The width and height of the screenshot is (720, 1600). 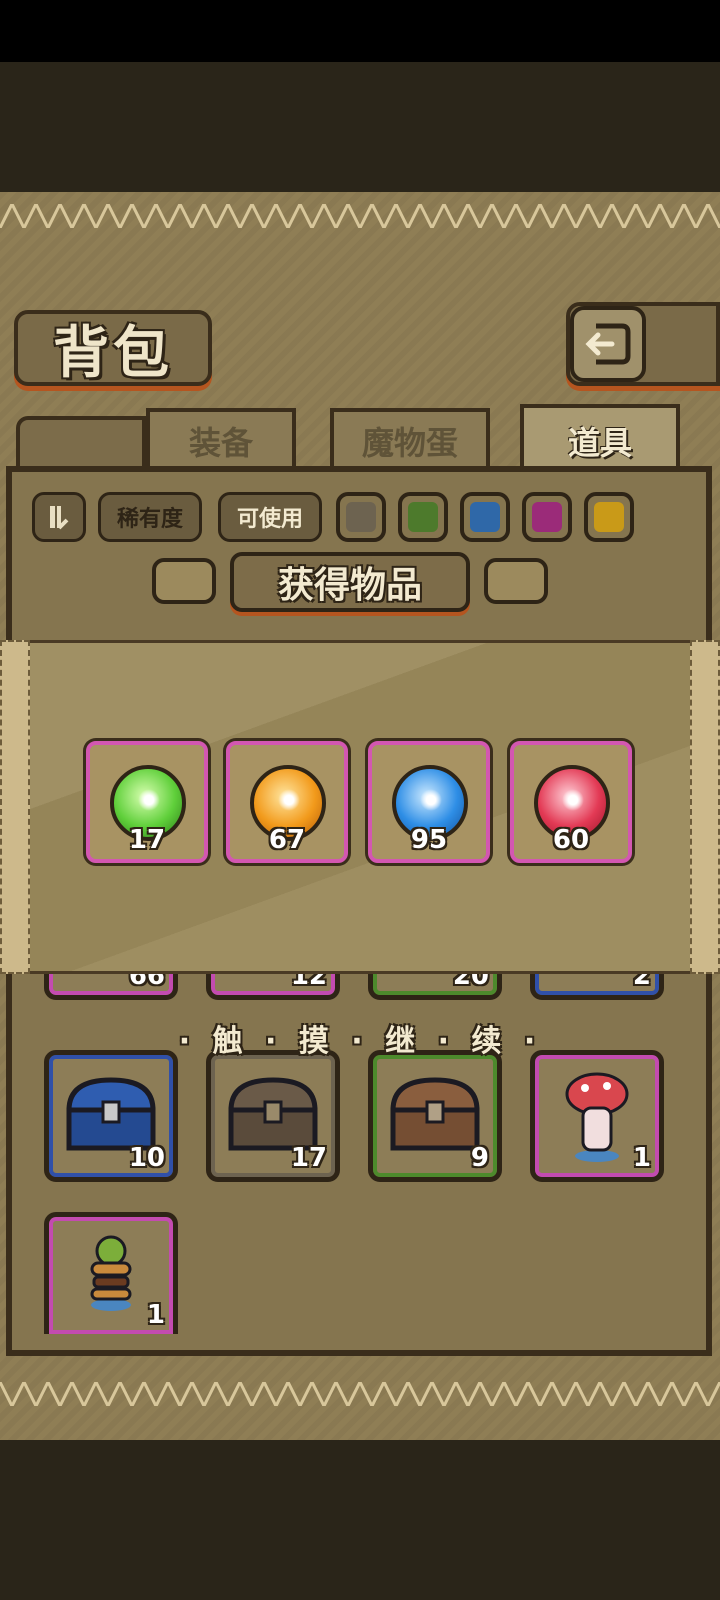 I want to click on reward-qty: 95, so click(x=429, y=840).